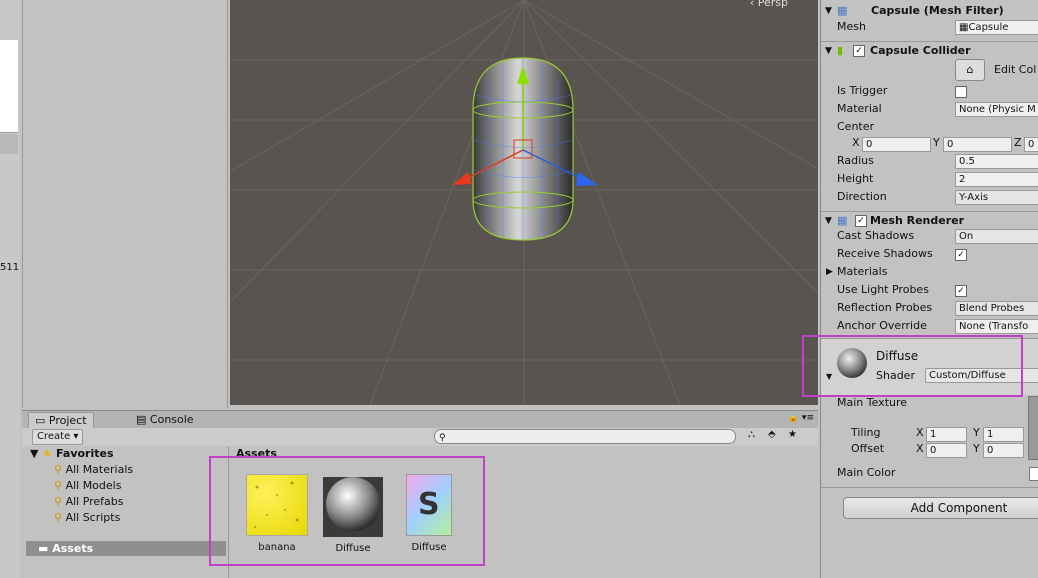 This screenshot has width=1038, height=578. I want to click on texture-slot, so click(1033, 428).